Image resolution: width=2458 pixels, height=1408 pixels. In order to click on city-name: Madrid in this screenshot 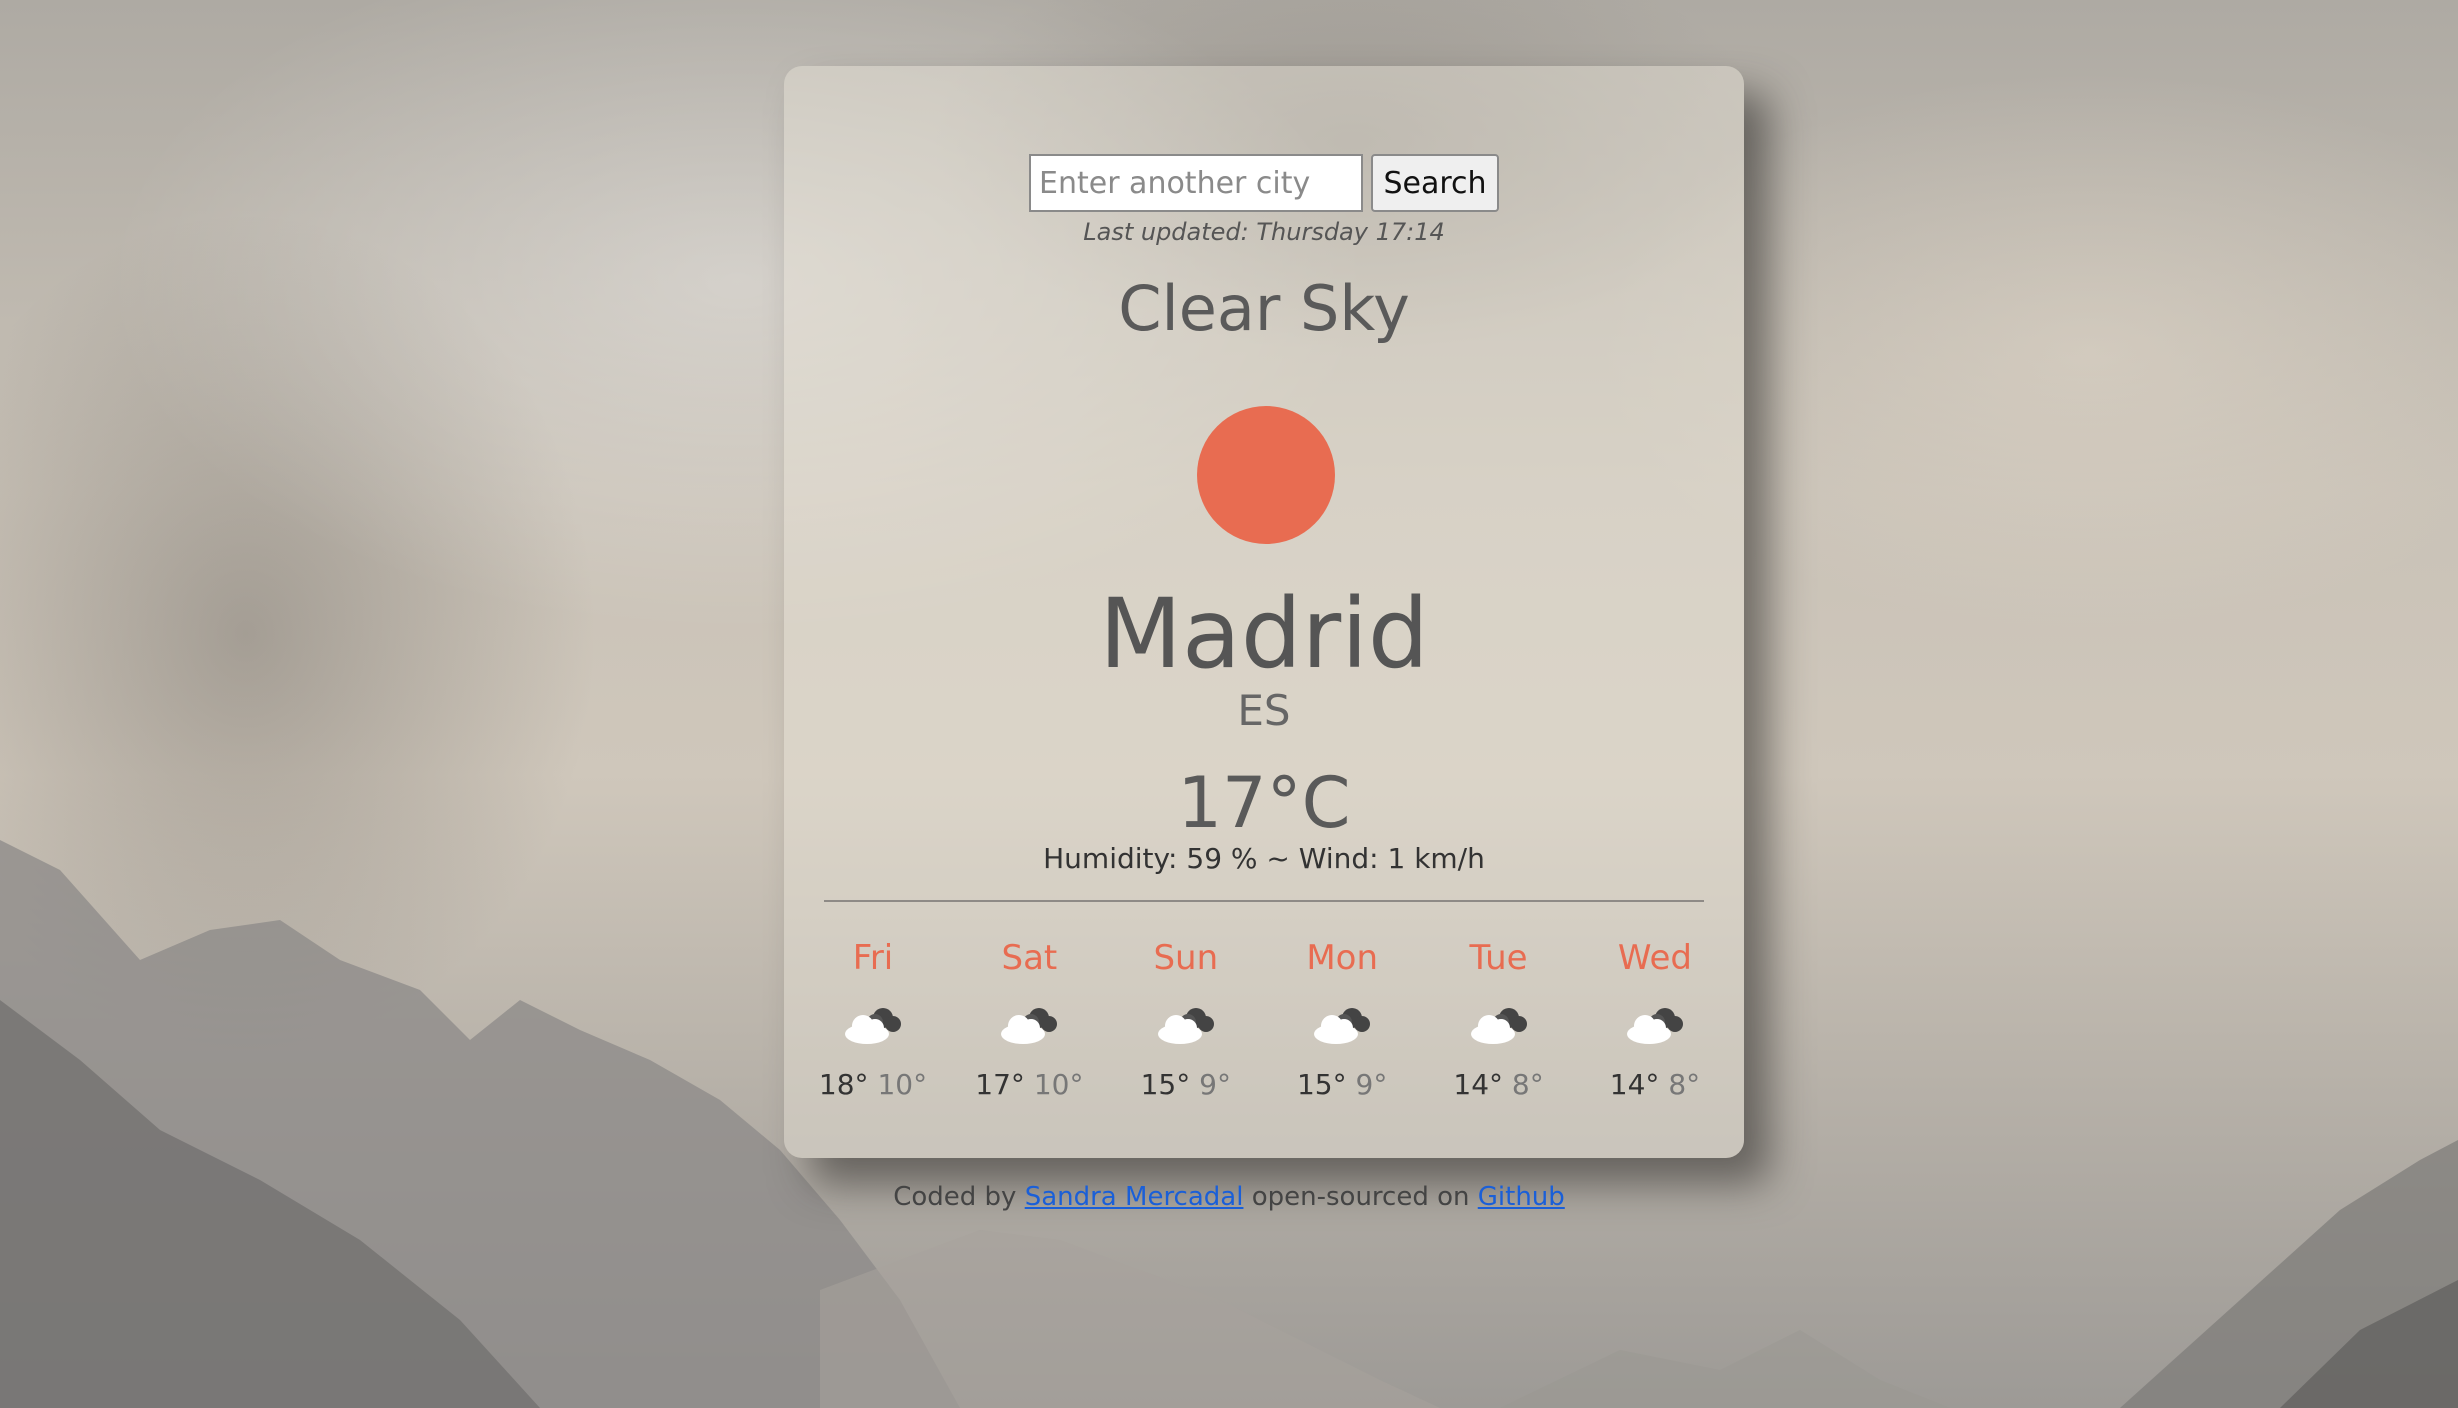, I will do `click(1264, 634)`.